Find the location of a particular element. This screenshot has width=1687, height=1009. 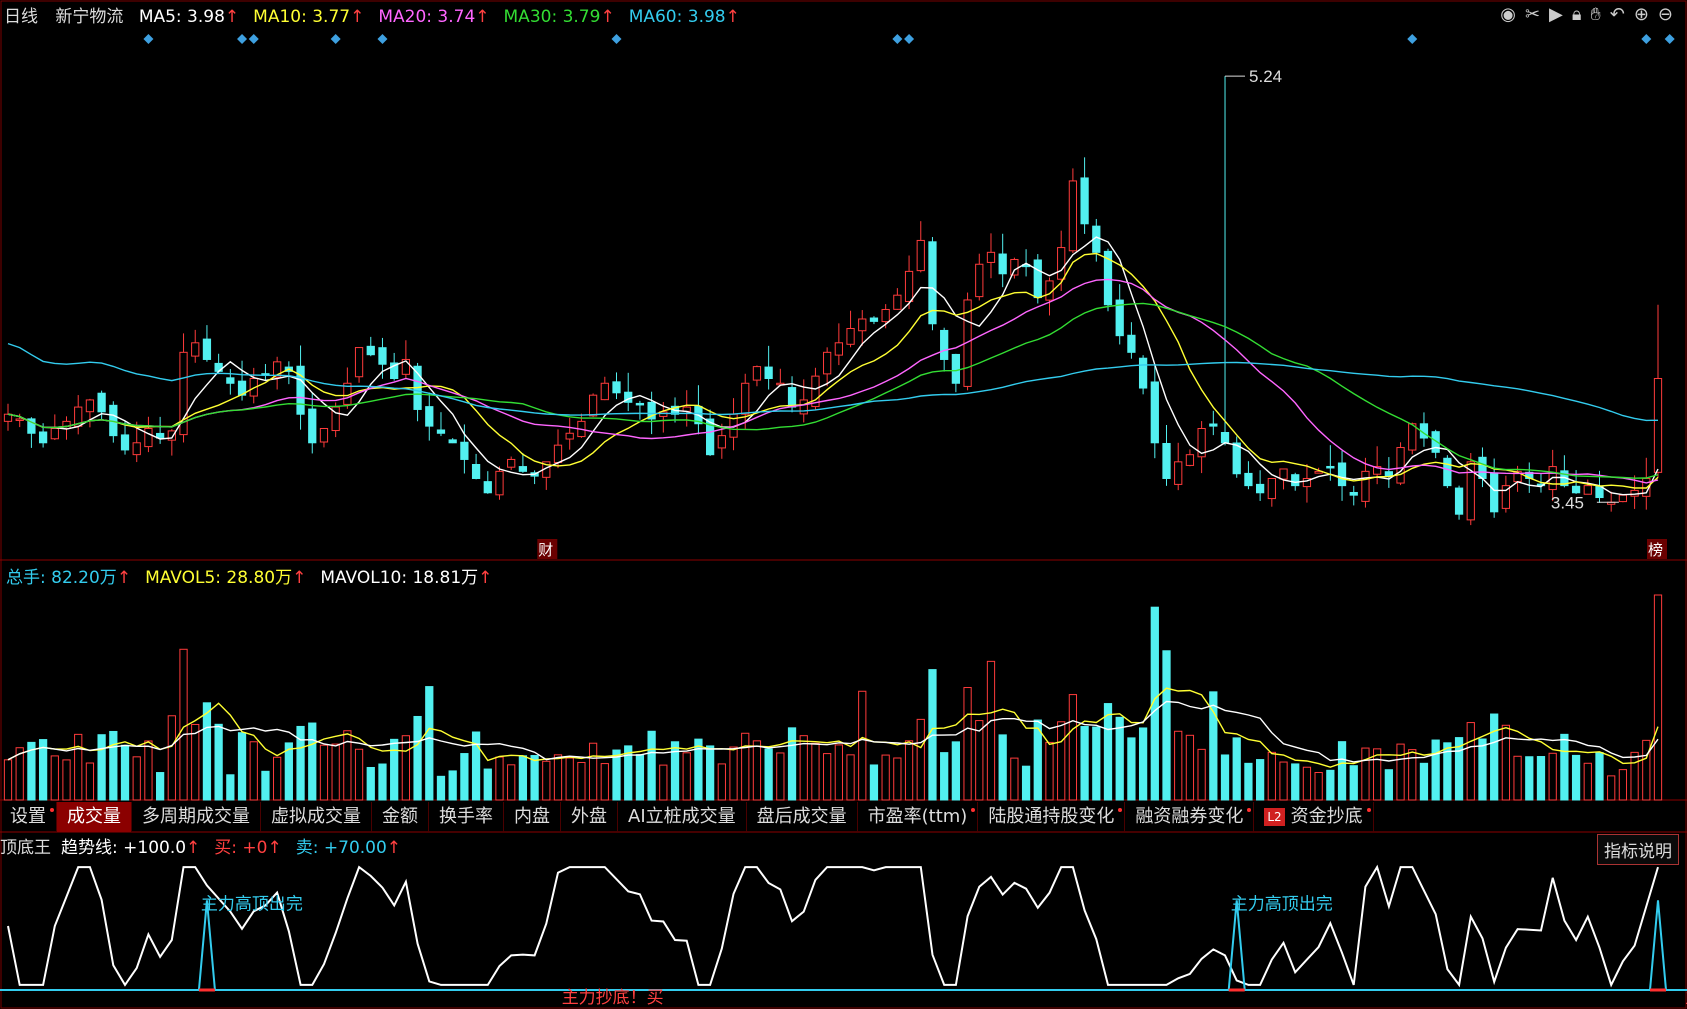

tab-0: 设置 is located at coordinates (28, 817).